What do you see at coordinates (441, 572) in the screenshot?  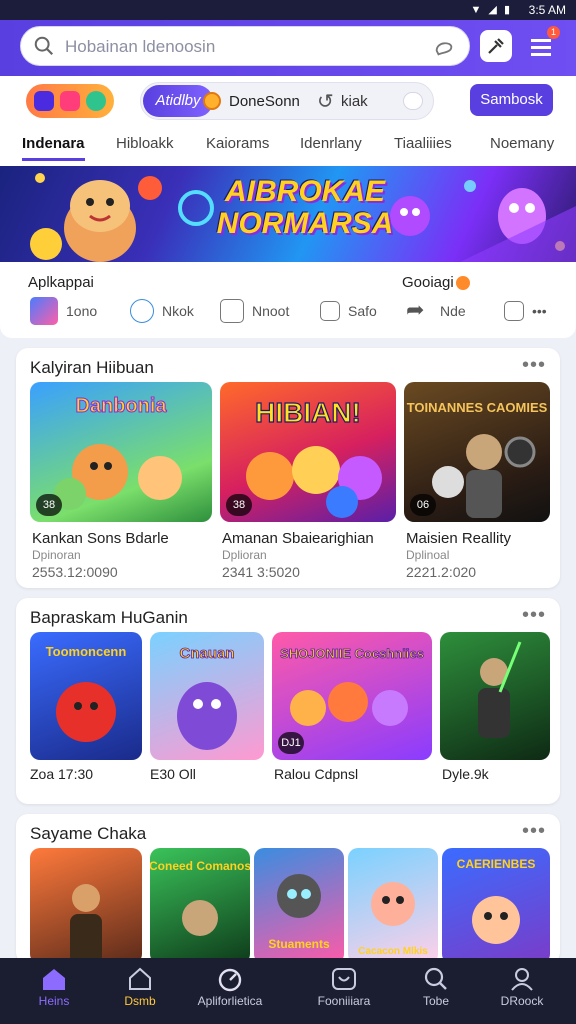 I see `card-stat: 2221.2:020` at bounding box center [441, 572].